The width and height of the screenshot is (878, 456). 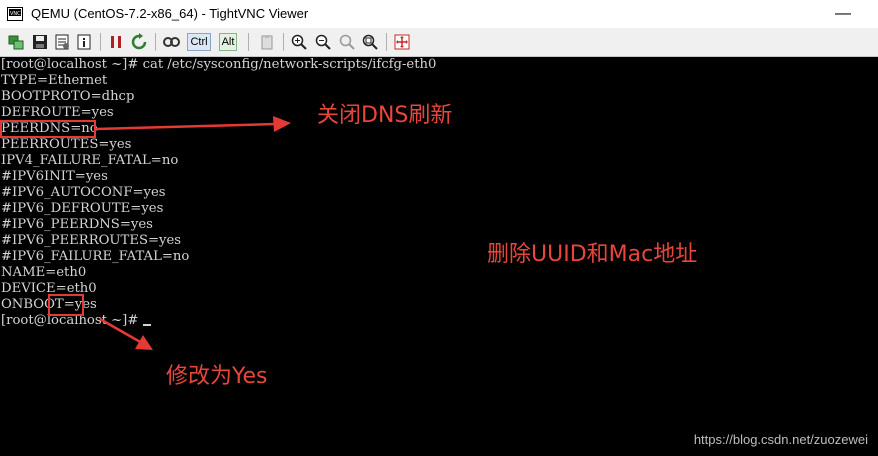 I want to click on annotation-set-onboot-yes: 修改为Yes, so click(x=217, y=376).